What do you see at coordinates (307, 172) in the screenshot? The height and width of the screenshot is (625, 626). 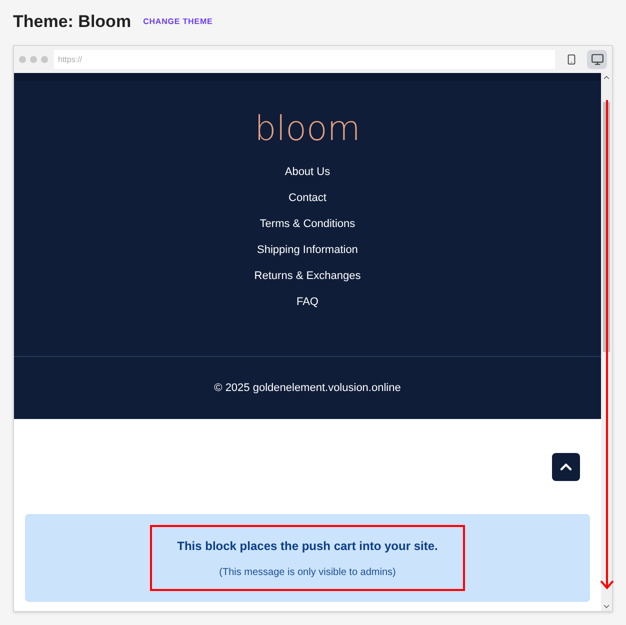 I see `footer-link: About Us` at bounding box center [307, 172].